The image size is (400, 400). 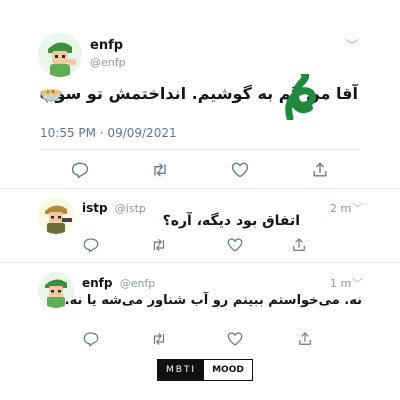 I want to click on reply-time: 1 m, so click(x=340, y=283).